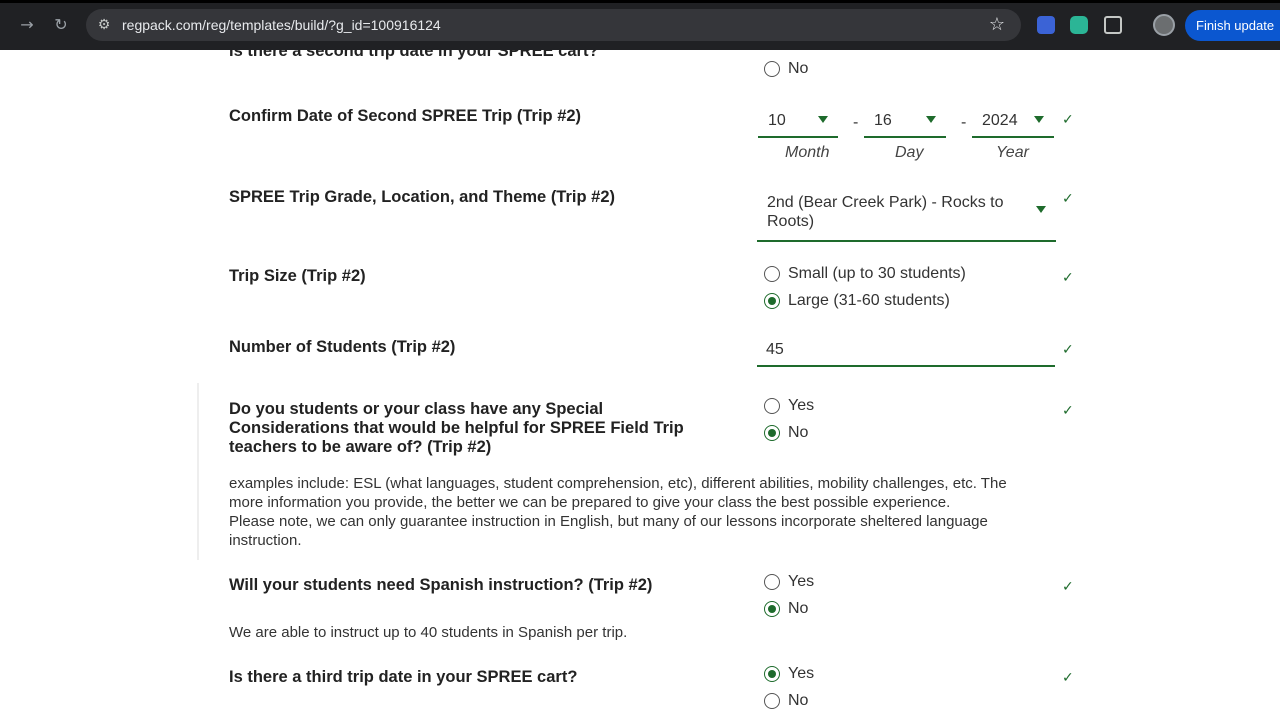 The width and height of the screenshot is (1280, 720). Describe the element at coordinates (1046, 25) in the screenshot. I see `extension-shield-icon` at that location.